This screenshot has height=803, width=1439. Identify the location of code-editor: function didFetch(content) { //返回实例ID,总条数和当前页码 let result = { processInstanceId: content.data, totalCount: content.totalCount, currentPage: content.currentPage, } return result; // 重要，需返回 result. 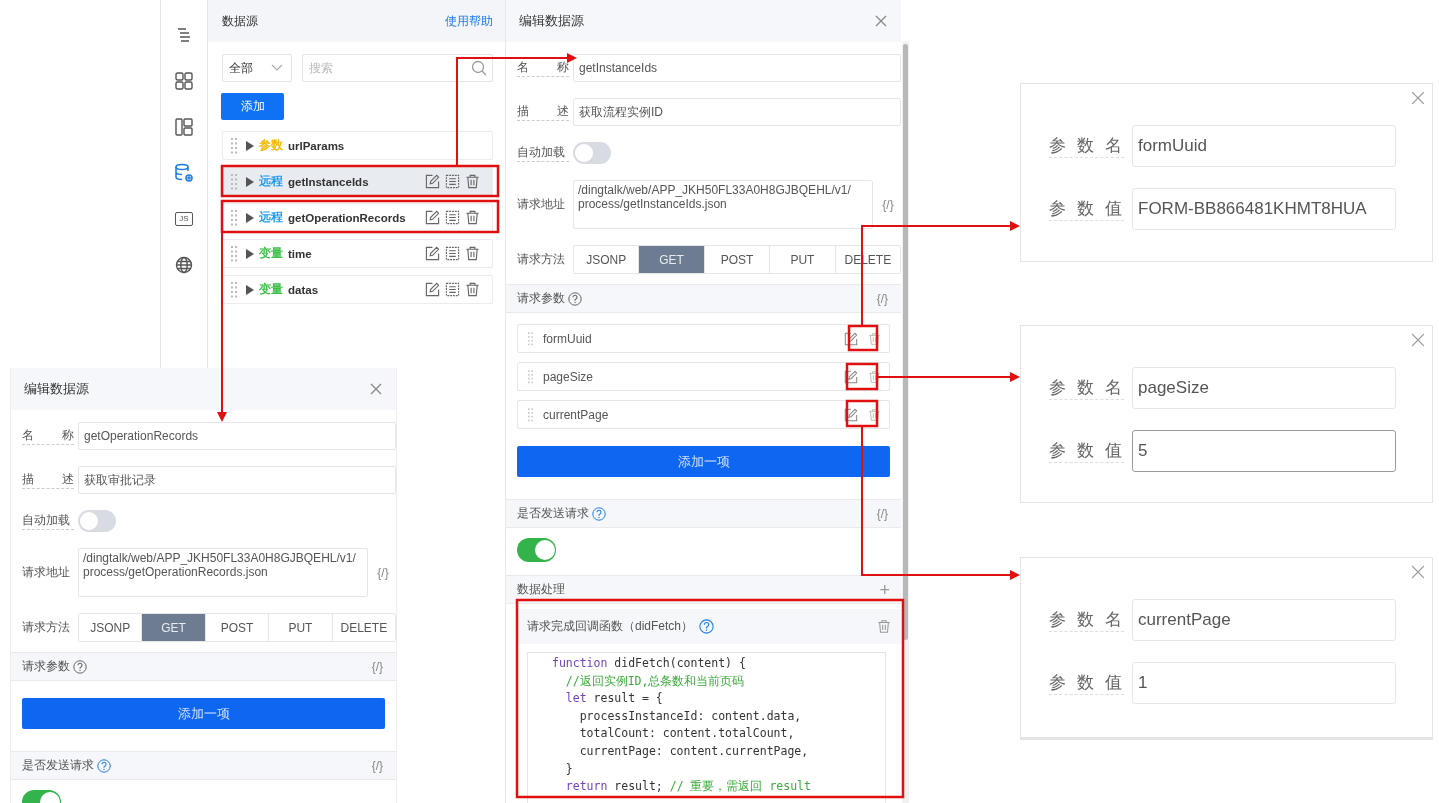
(706, 727).